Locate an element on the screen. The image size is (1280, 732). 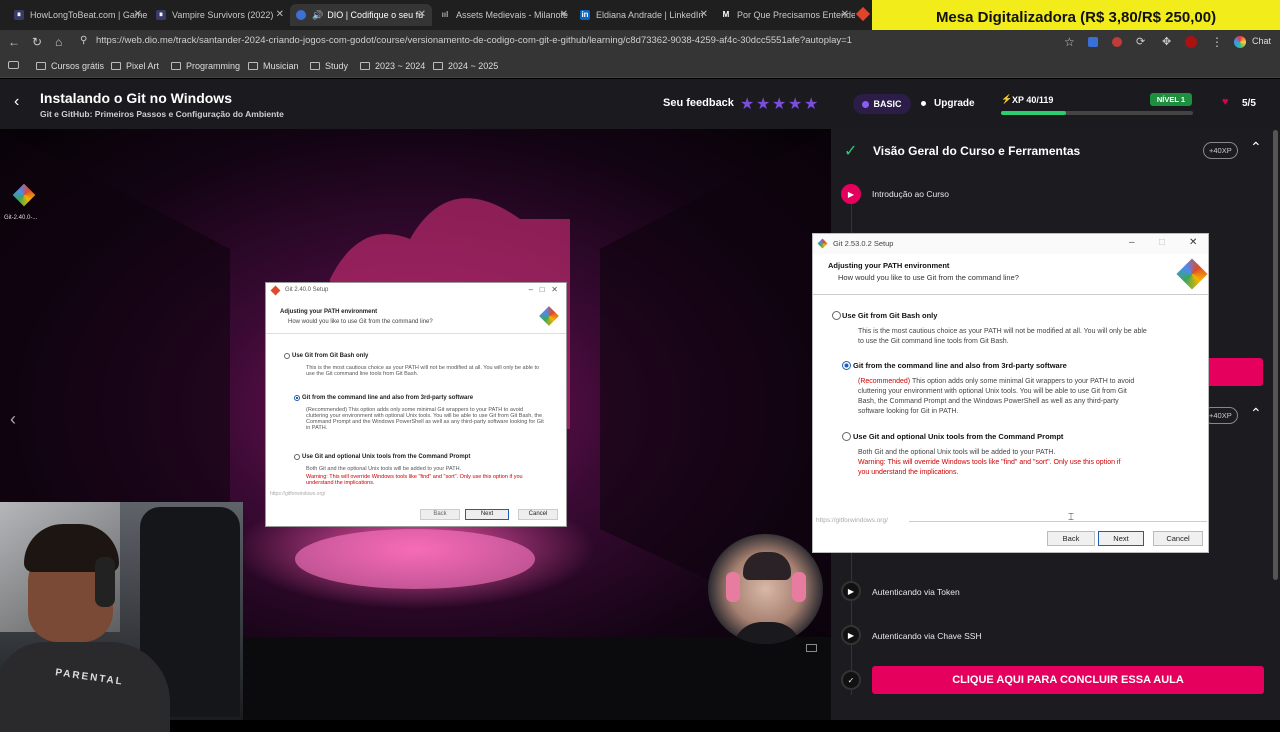
browser-tab: ⏸ Vampire Survivors (2022) ✕ is located at coordinates (220, 15).